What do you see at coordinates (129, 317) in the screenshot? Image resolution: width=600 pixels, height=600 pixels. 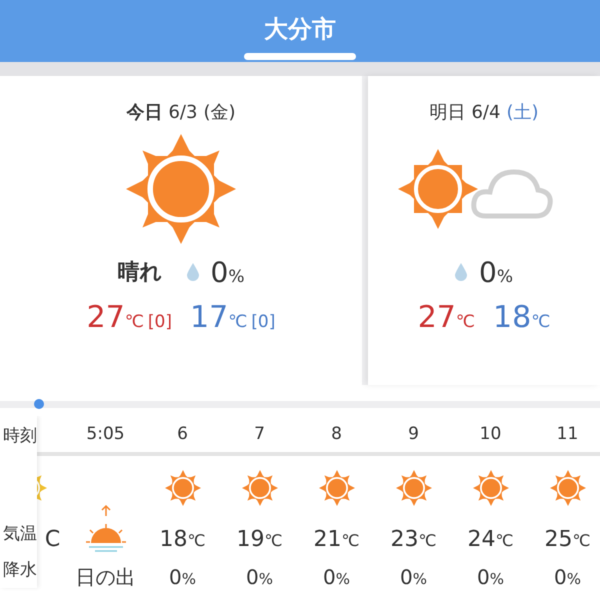 I see `high-temp: 27℃ [0]` at bounding box center [129, 317].